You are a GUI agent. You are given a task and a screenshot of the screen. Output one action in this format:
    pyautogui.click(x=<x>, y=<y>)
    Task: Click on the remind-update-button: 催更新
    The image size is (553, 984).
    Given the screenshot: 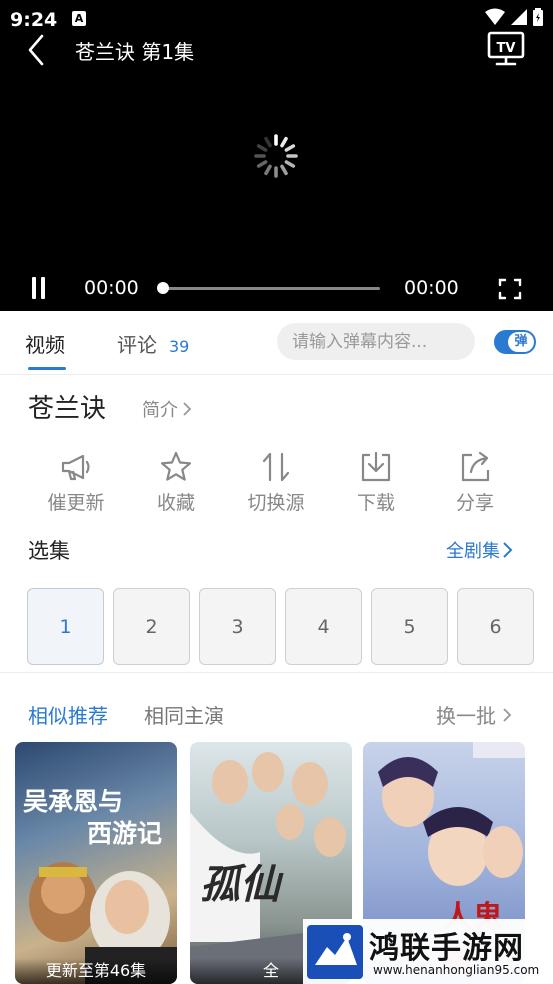 What is the action you would take?
    pyautogui.click(x=76, y=482)
    